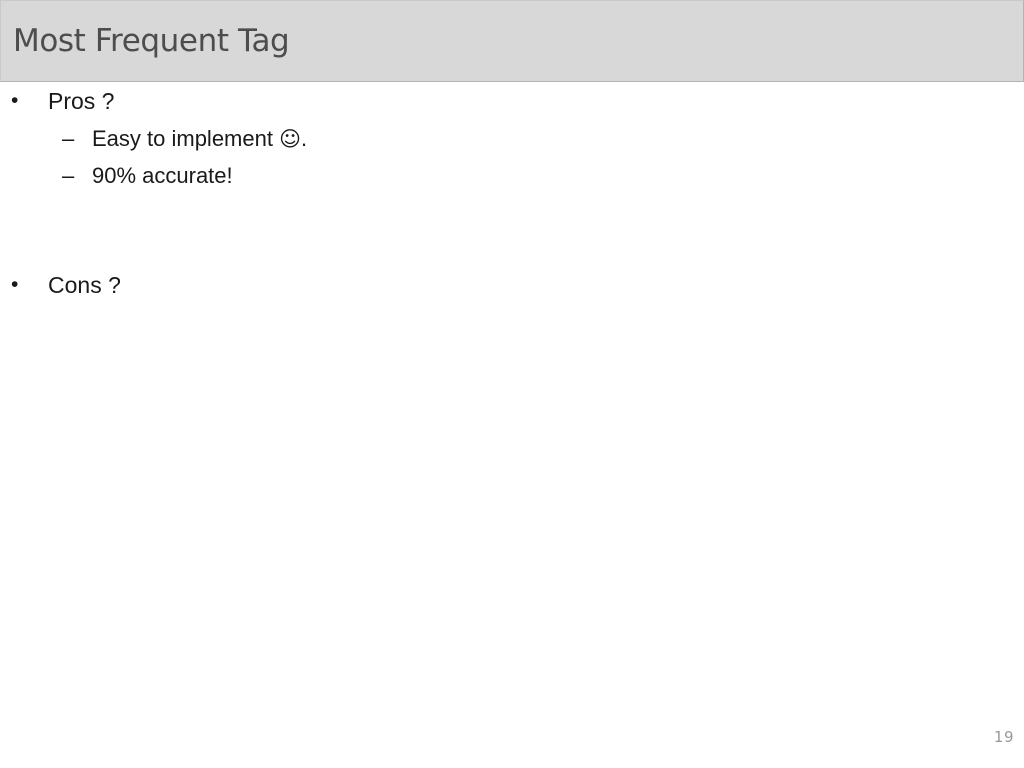 Image resolution: width=1024 pixels, height=768 pixels. I want to click on list-item: – 90% accurate!, so click(512, 175).